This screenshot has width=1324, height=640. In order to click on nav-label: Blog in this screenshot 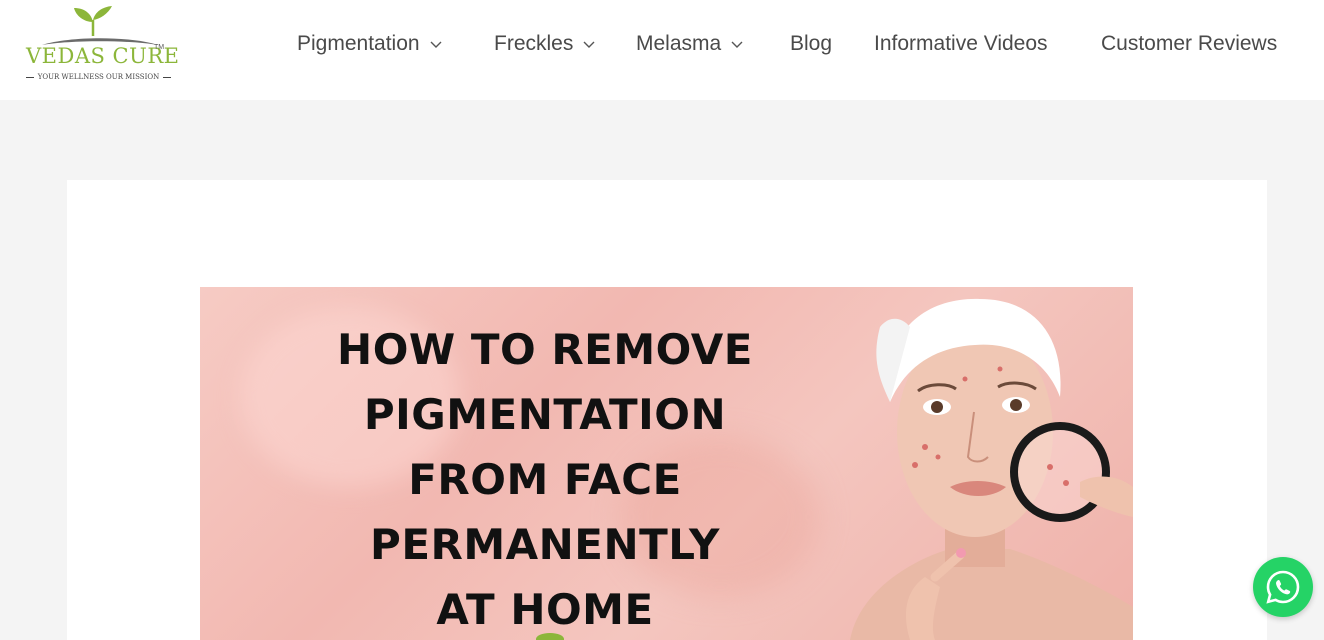, I will do `click(811, 43)`.